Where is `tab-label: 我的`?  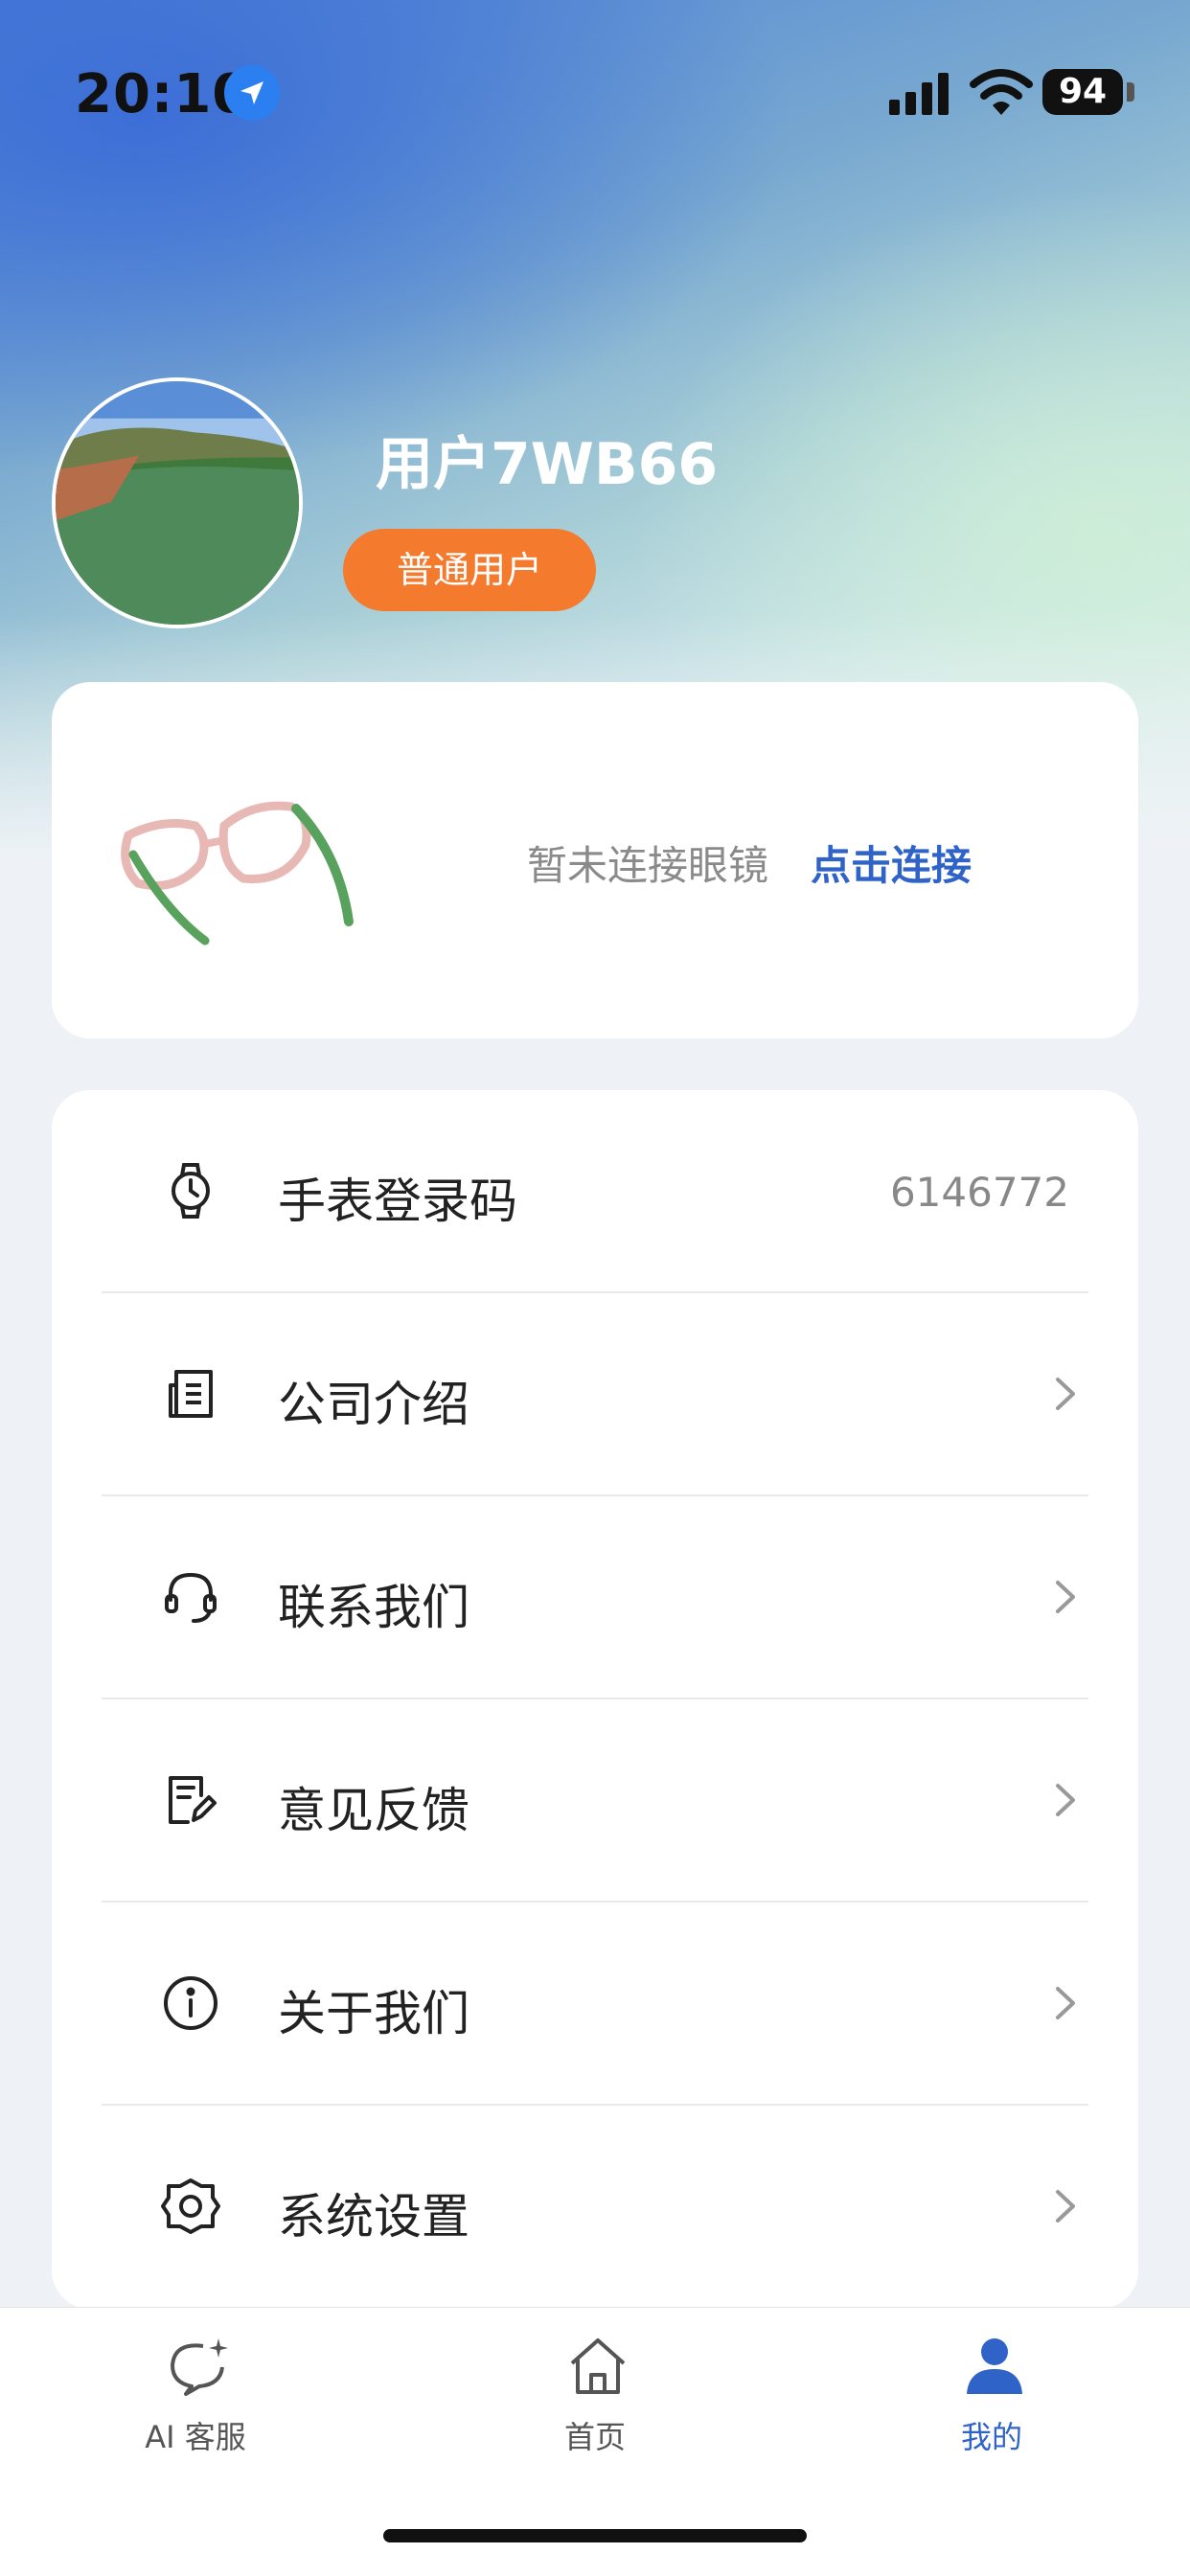 tab-label: 我的 is located at coordinates (991, 2437).